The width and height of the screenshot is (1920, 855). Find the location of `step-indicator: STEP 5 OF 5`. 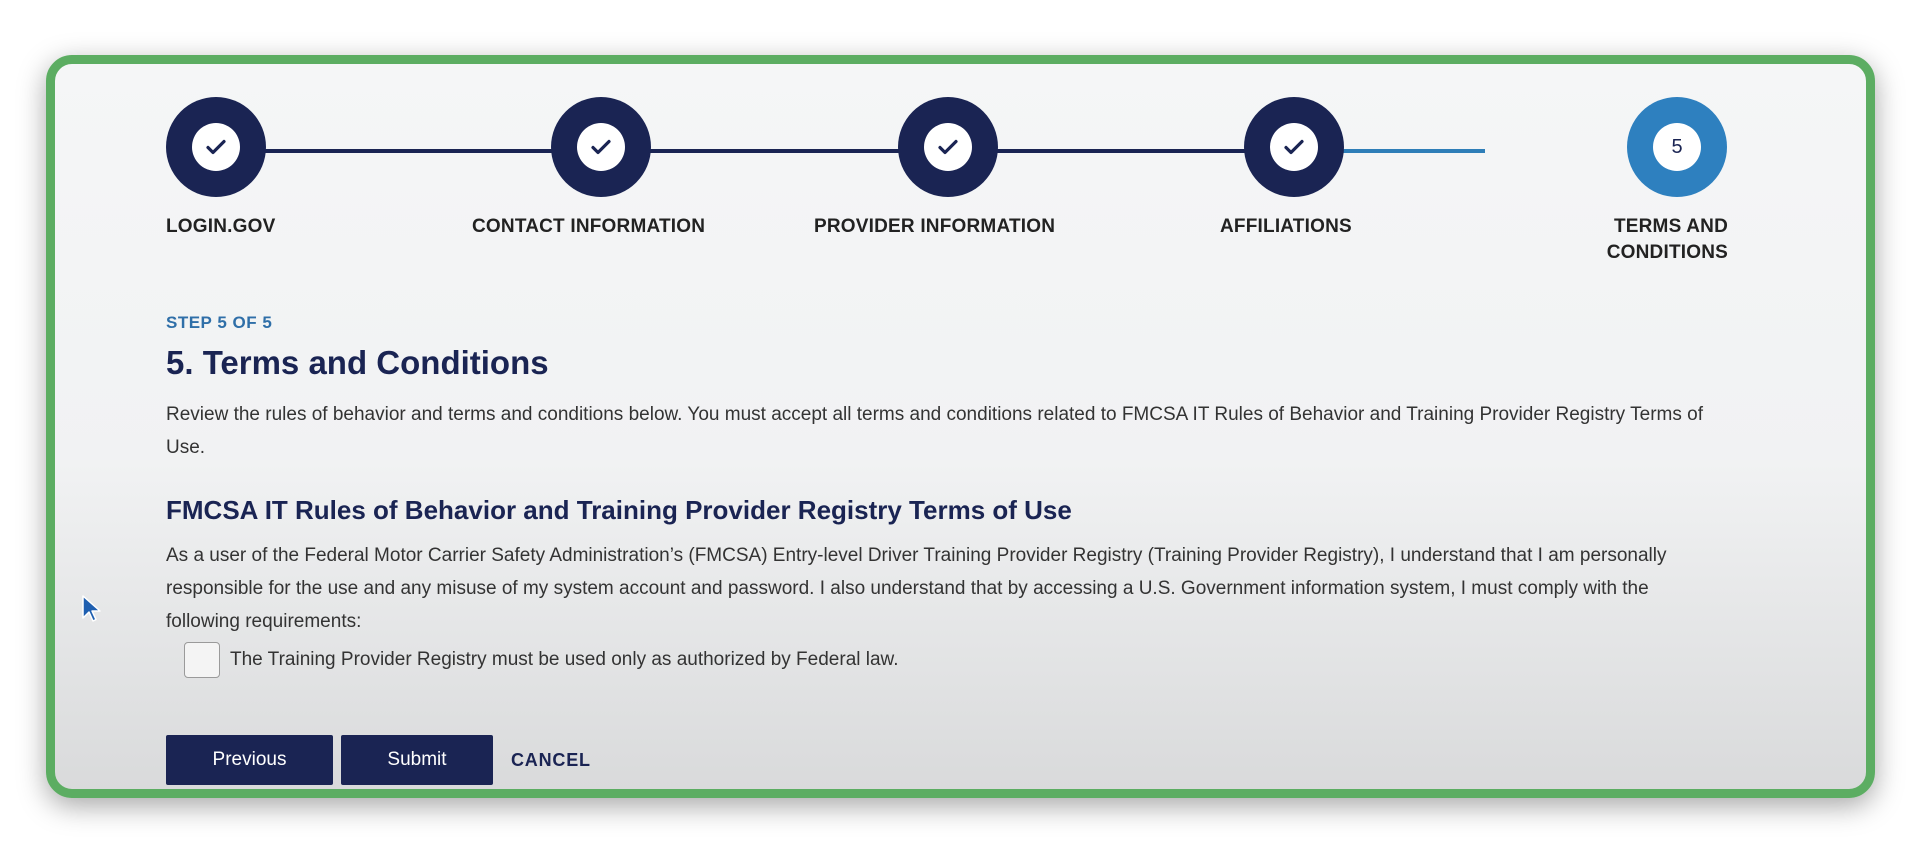

step-indicator: STEP 5 OF 5 is located at coordinates (219, 322).